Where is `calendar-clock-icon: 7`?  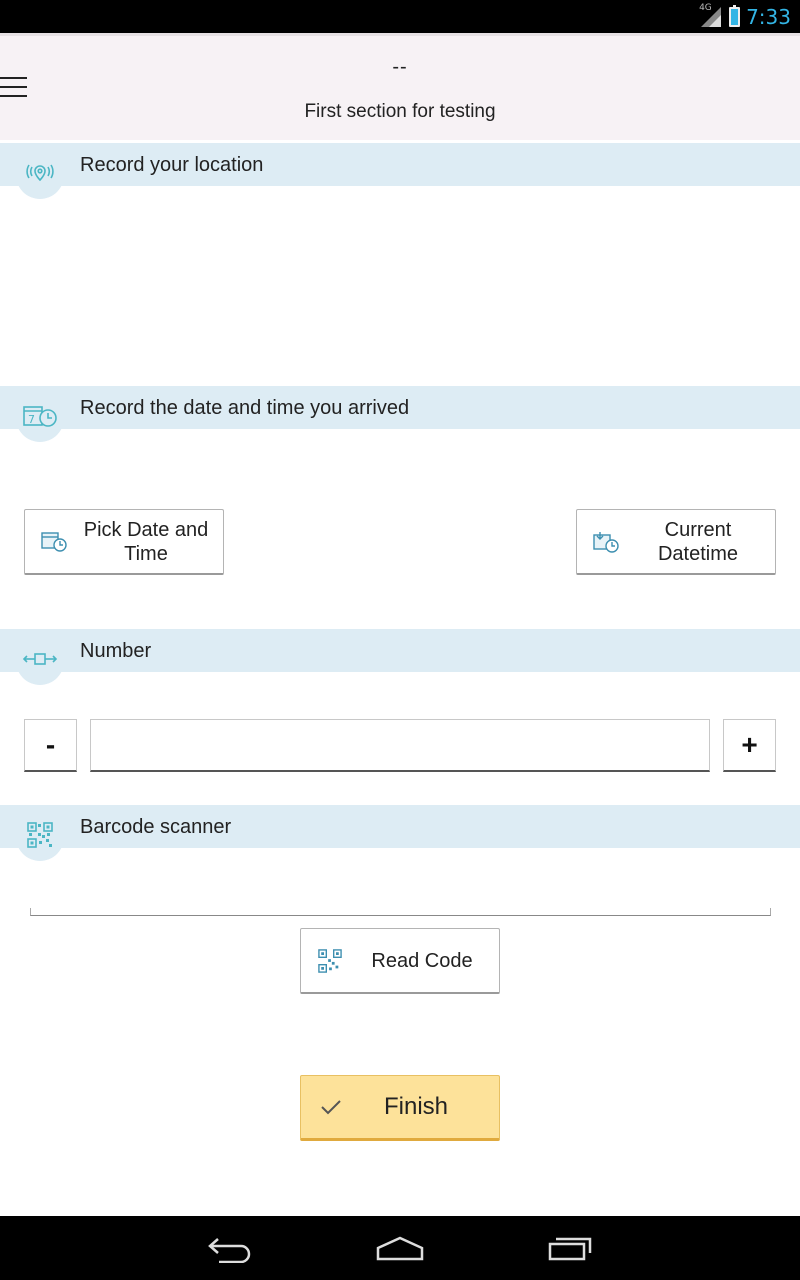
calendar-clock-icon: 7 is located at coordinates (40, 416).